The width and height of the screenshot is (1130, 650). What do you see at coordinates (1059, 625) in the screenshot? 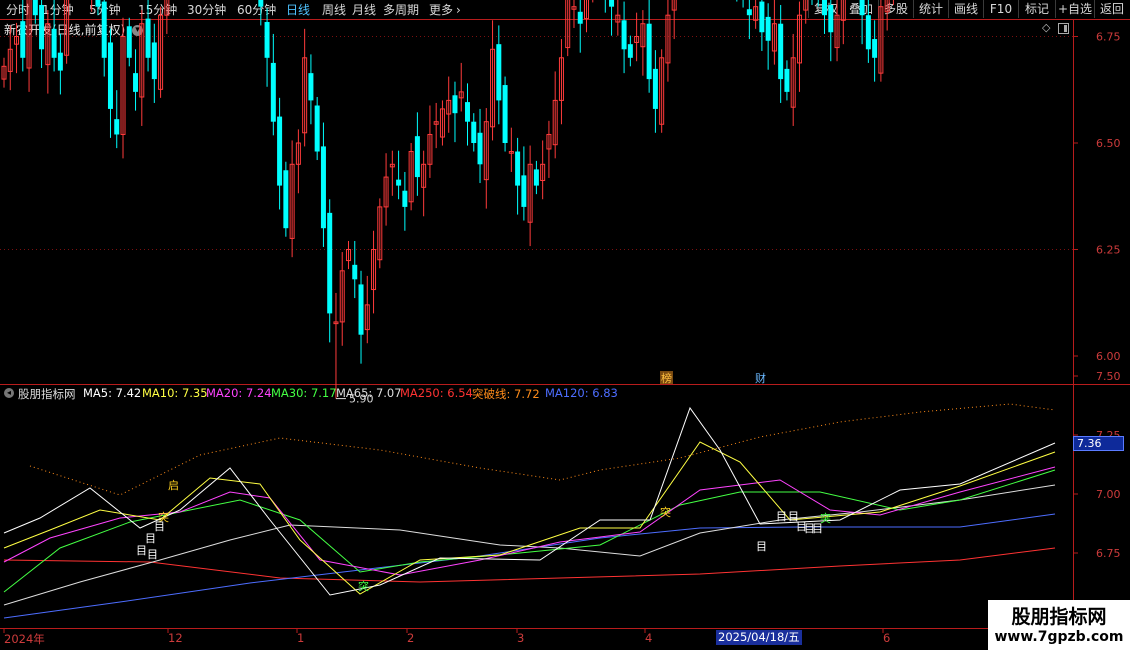
I see `watermark: 股朋指标网 www.7gpzb.com` at bounding box center [1059, 625].